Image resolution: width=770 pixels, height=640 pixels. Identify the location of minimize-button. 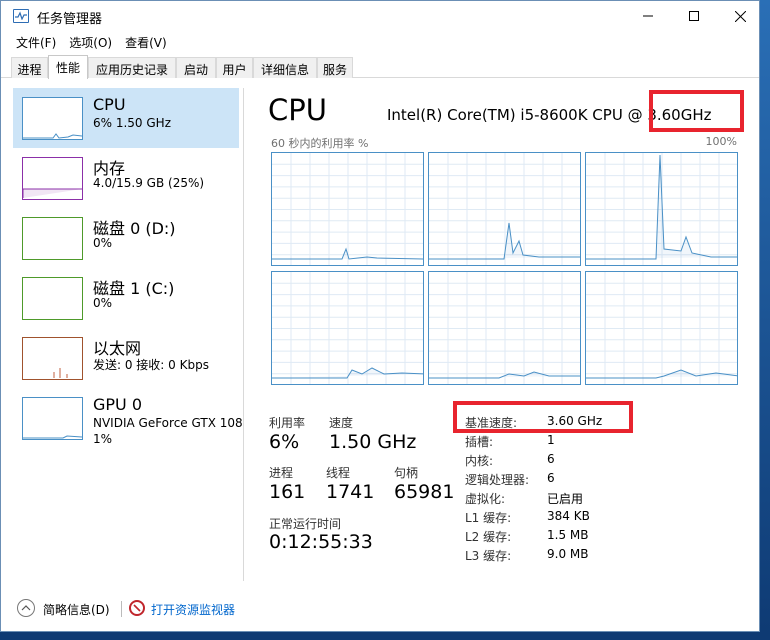
(648, 16).